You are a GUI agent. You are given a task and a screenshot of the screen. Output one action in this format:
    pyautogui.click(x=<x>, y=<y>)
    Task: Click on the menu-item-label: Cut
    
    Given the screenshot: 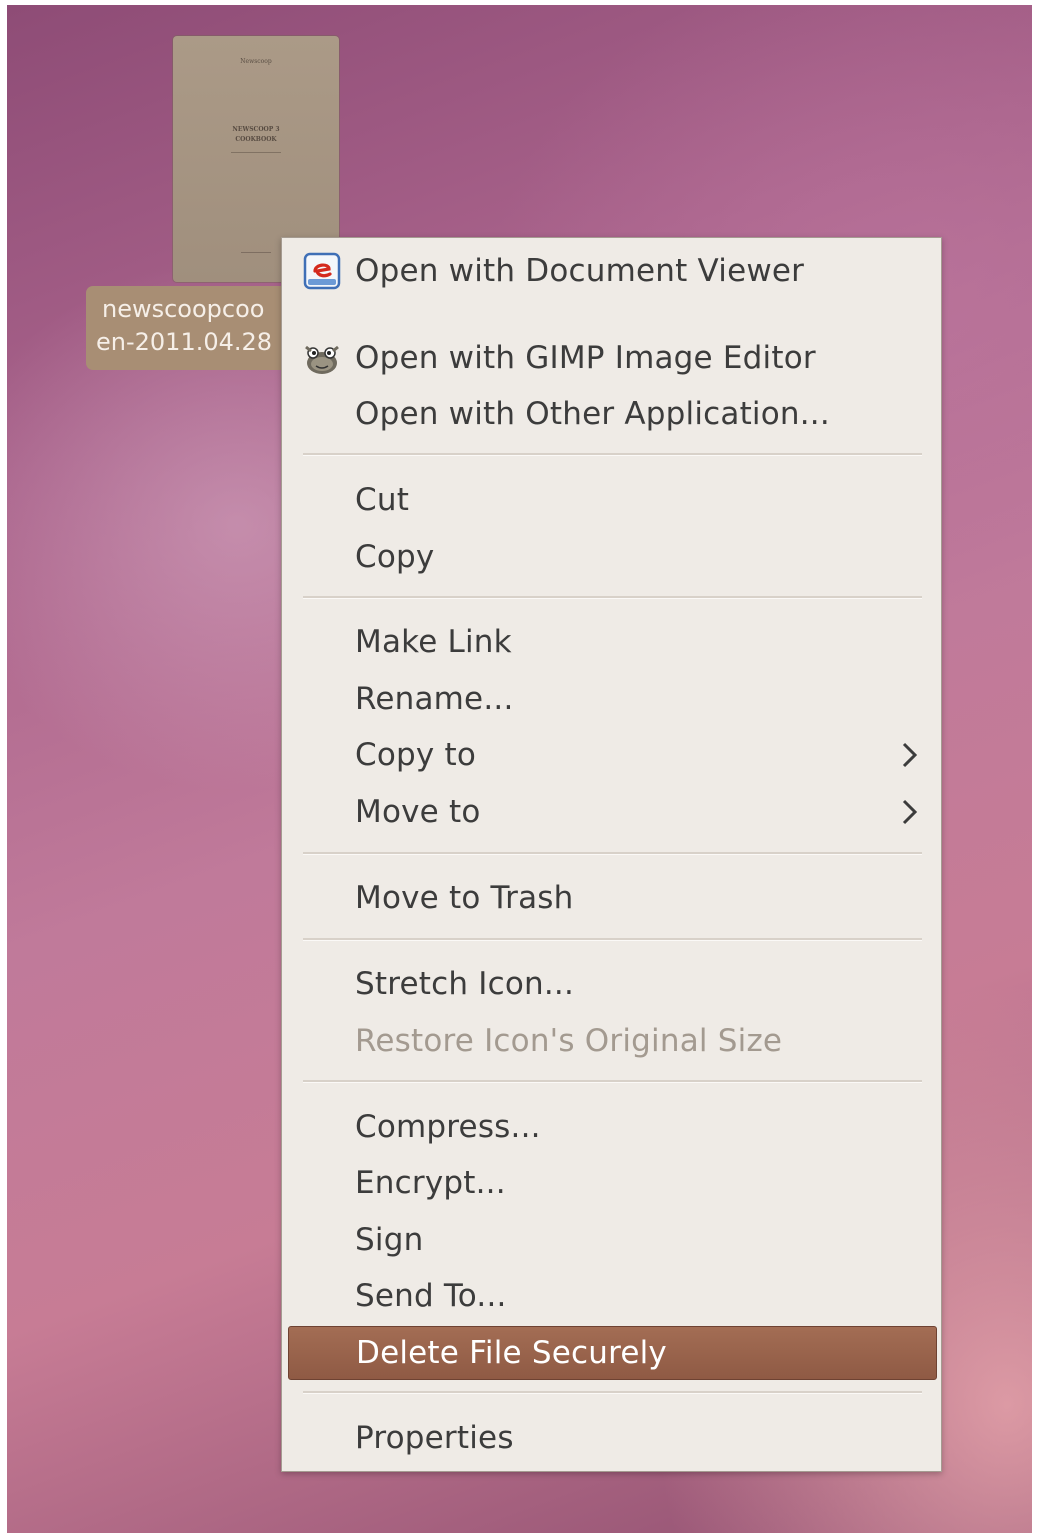 What is the action you would take?
    pyautogui.click(x=382, y=500)
    